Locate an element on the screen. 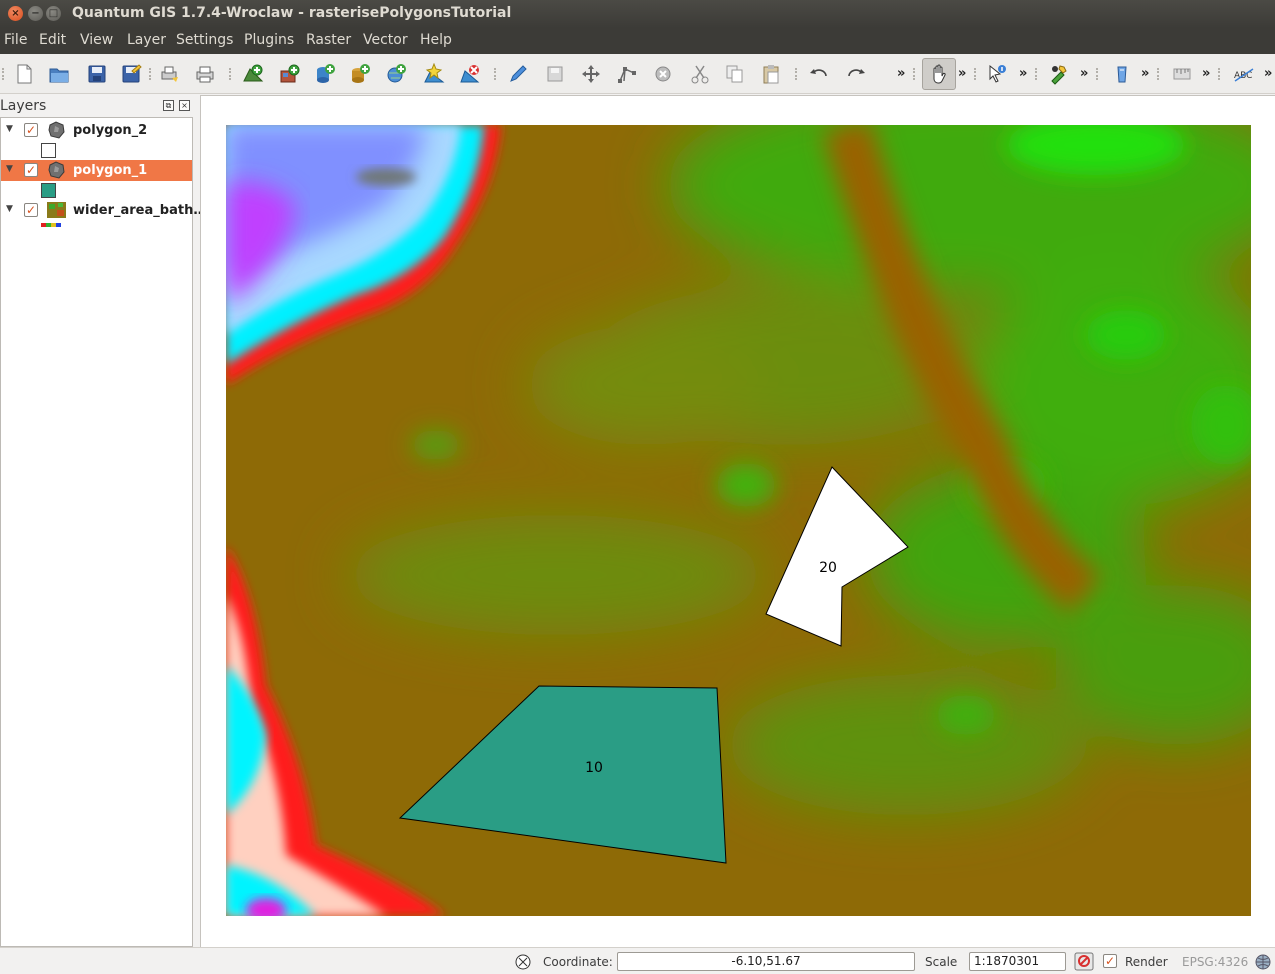  projection-globe-icon is located at coordinates (1263, 962).